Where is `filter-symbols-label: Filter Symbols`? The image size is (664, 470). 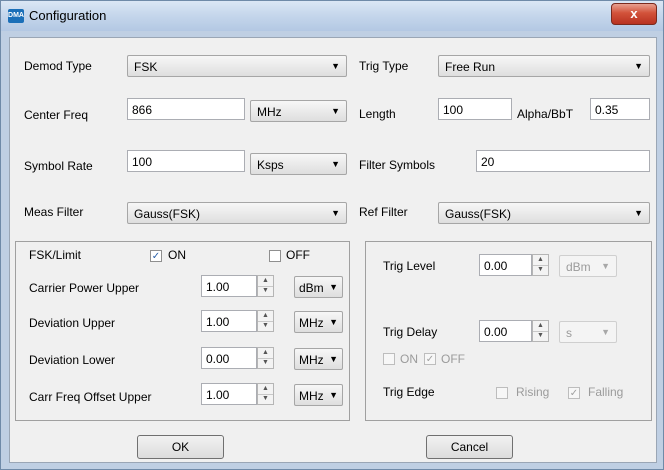 filter-symbols-label: Filter Symbols is located at coordinates (397, 165).